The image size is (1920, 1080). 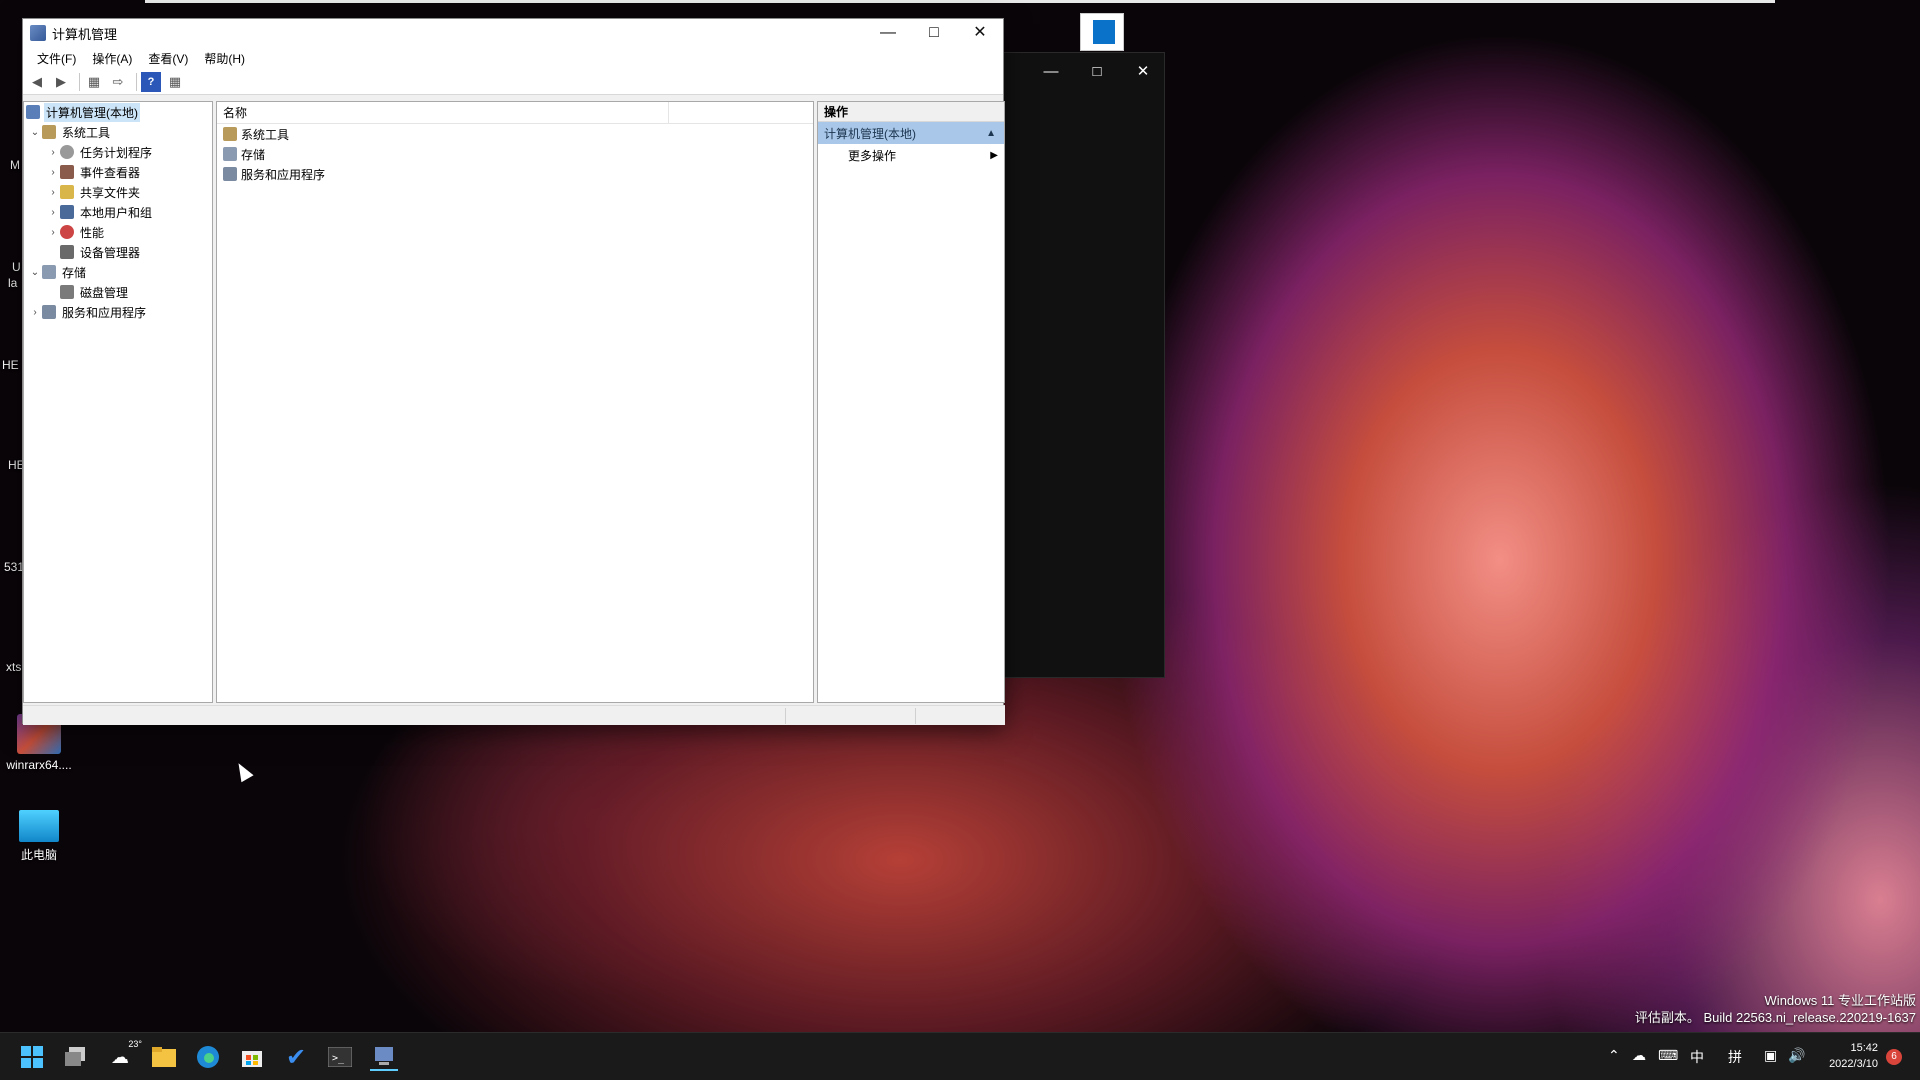 I want to click on weather-widget-icon: ☁ 23°, so click(x=124, y=1055).